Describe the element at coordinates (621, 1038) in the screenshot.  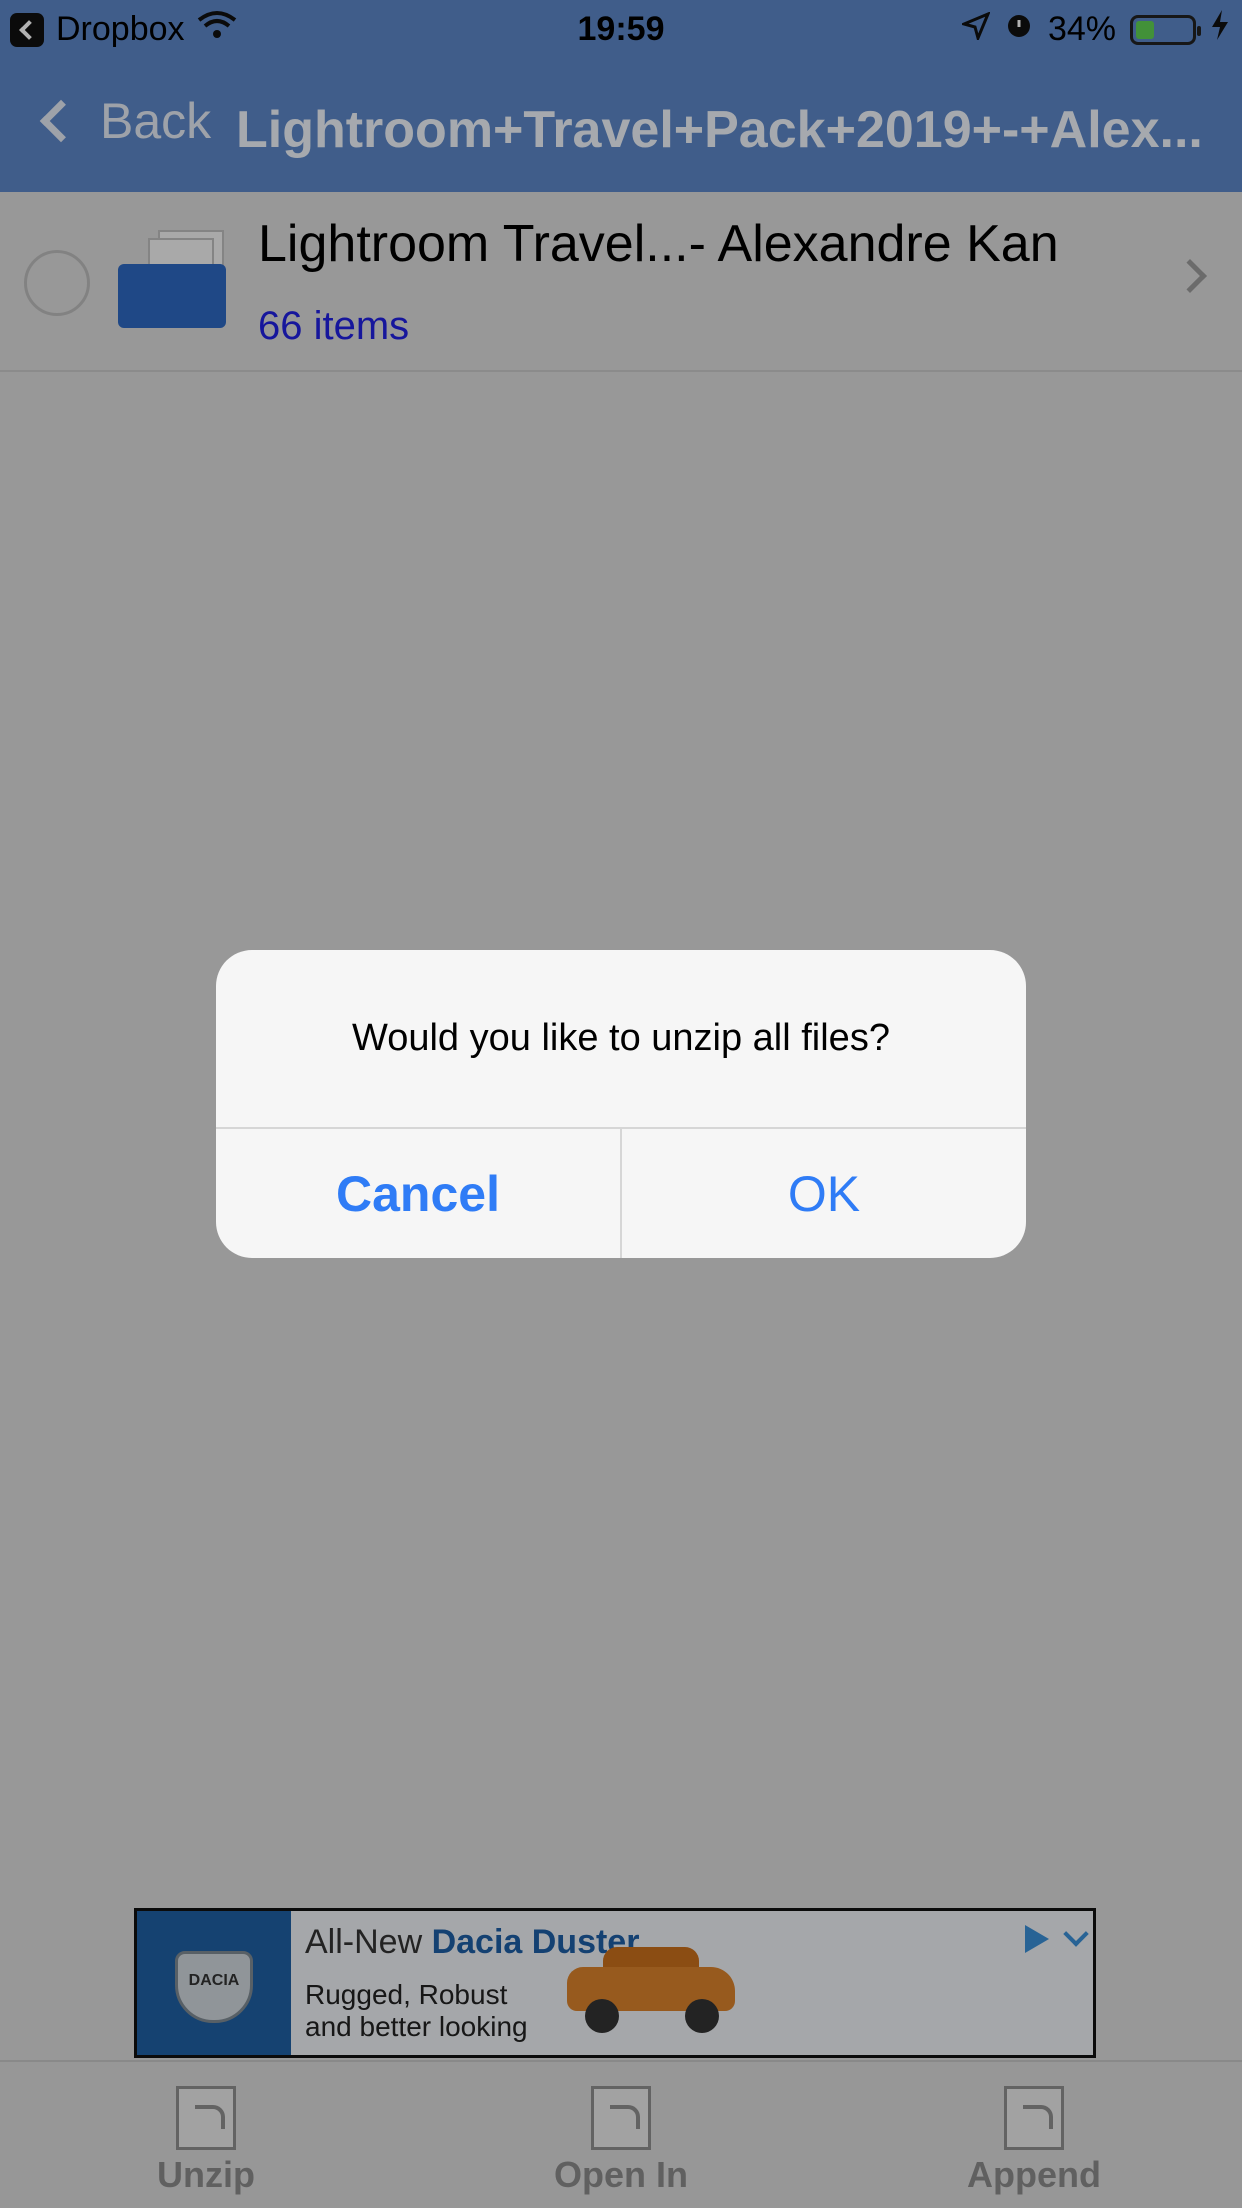
I see `dialog-message: Would you like to unzip all files?` at that location.